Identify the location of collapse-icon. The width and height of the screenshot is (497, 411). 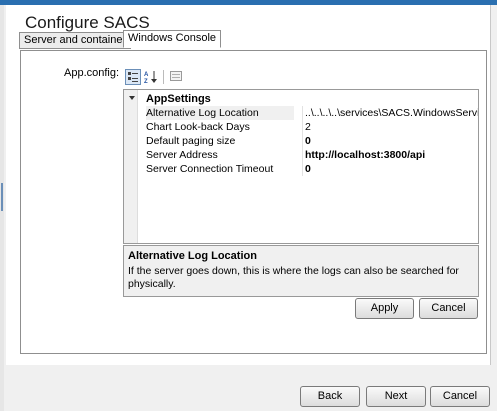
(132, 98).